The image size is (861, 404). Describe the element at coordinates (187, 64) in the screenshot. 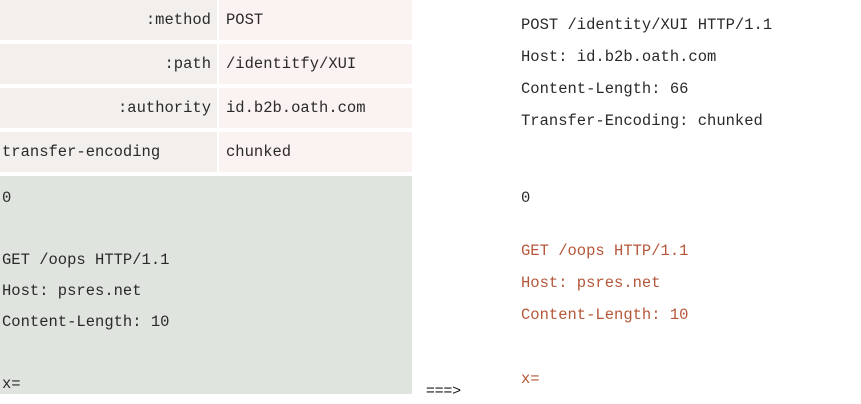

I see `header-name: :path` at that location.